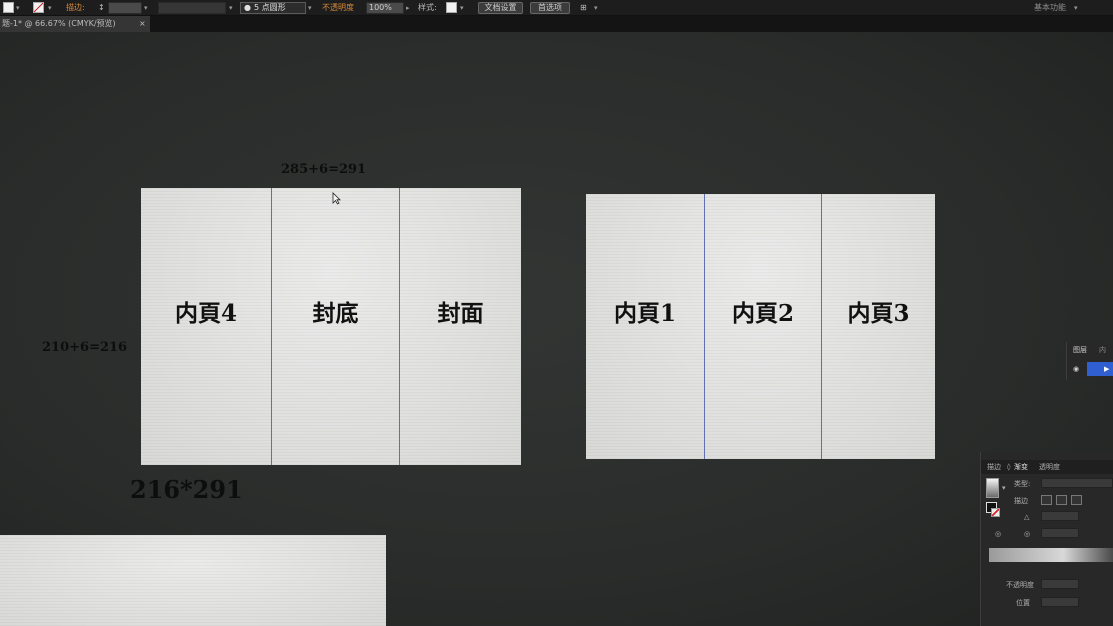  Describe the element at coordinates (1051, 555) in the screenshot. I see `gradient-slider` at that location.